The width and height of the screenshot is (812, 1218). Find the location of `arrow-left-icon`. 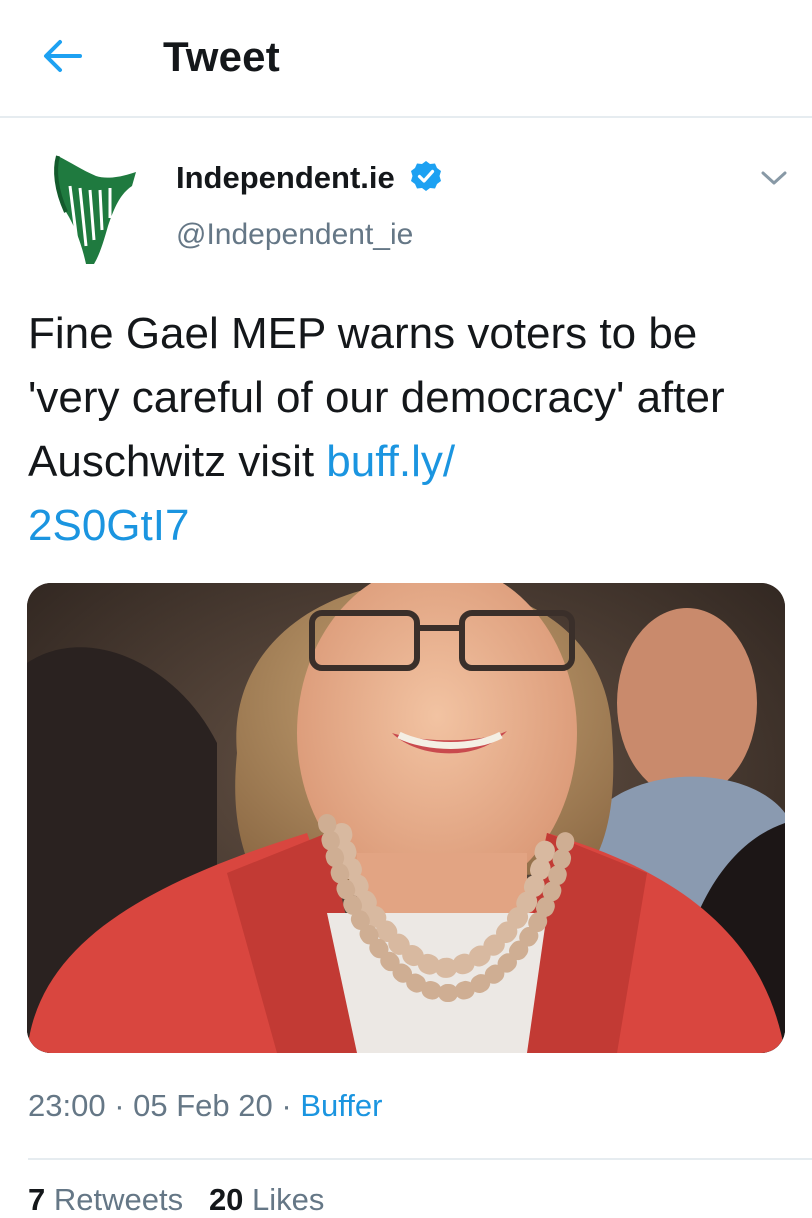

arrow-left-icon is located at coordinates (63, 56).